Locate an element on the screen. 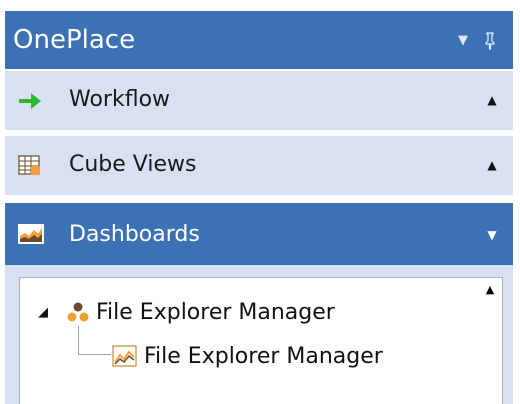  section-workflow: Workflow ▲ is located at coordinates (259, 99).